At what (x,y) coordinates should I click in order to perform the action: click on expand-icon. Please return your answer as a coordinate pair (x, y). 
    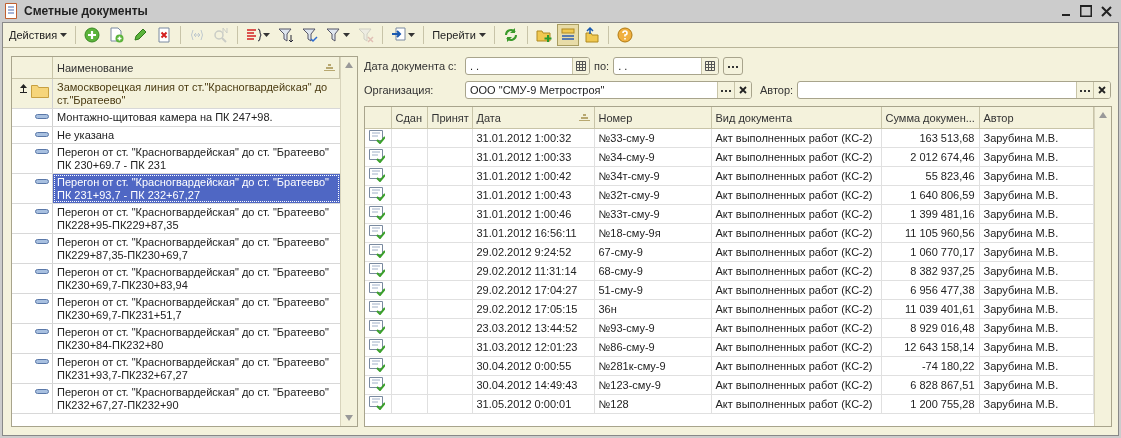
    Looking at the image, I should click on (23, 88).